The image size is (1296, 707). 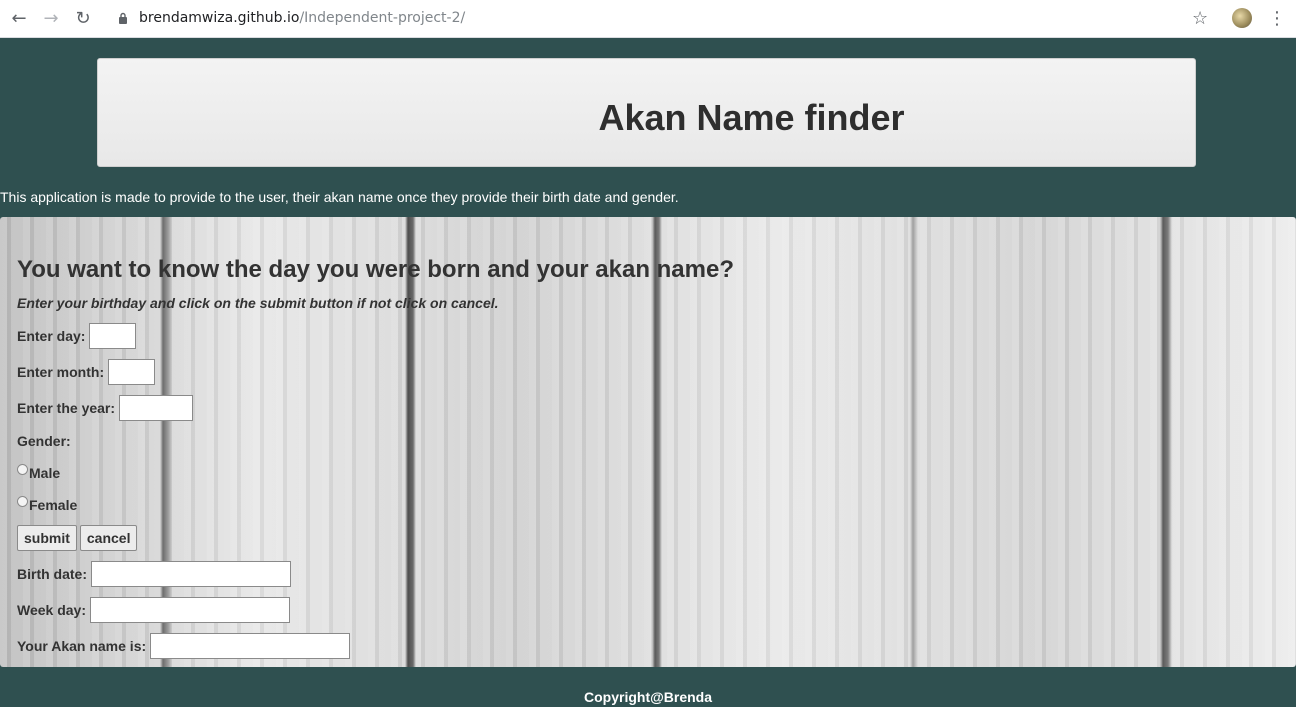 I want to click on forward-icon: →, so click(x=51, y=19).